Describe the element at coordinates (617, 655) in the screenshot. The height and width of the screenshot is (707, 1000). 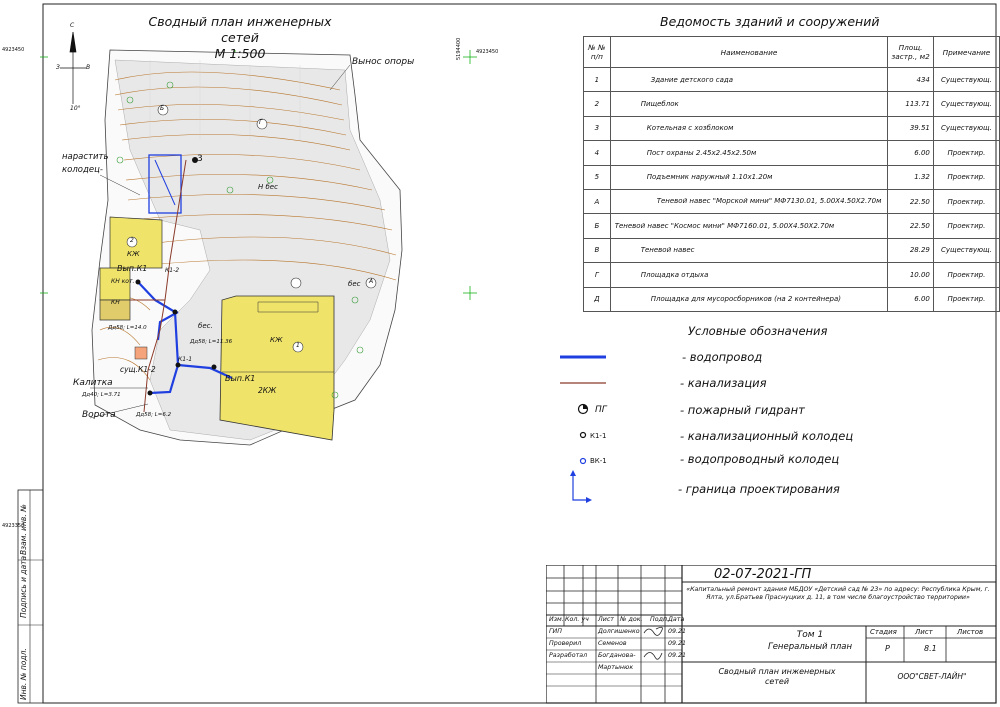
I see `stamp-name-2: Богданова-` at that location.